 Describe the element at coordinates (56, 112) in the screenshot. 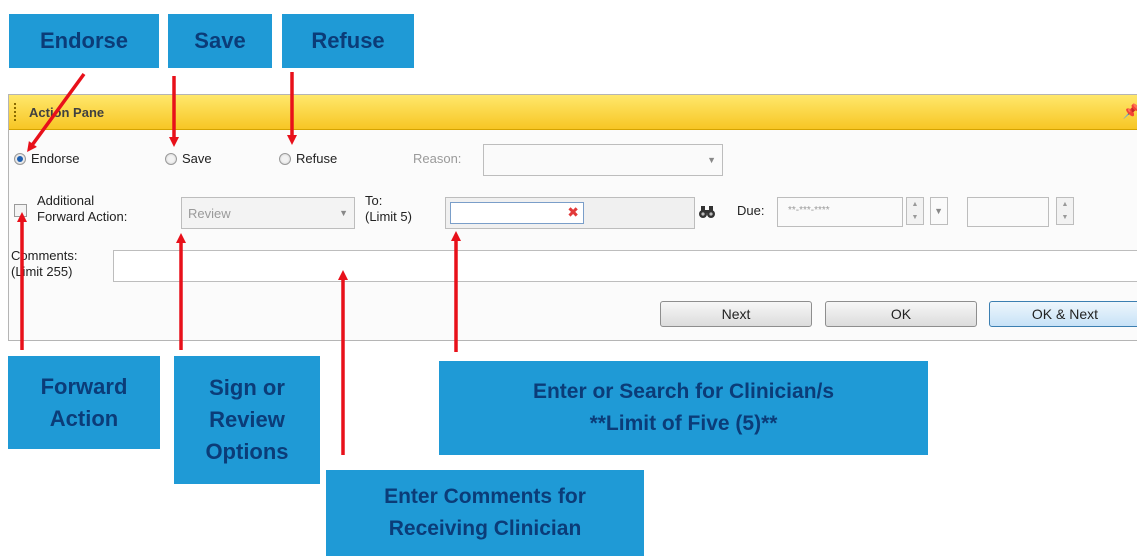

I see `arrow-endorse` at that location.